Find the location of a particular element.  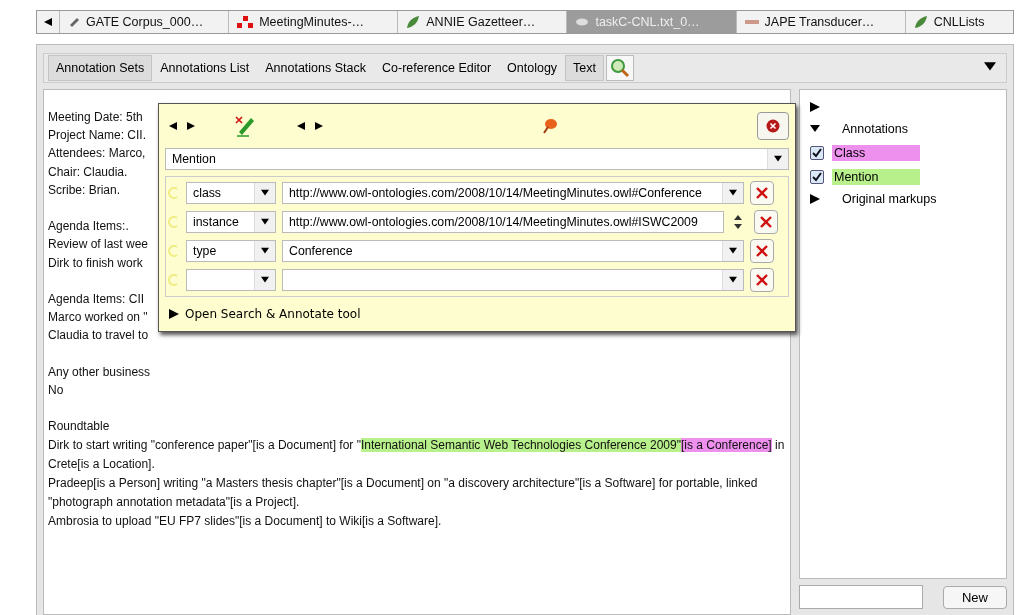

view-toggle-button: Annotations List is located at coordinates (205, 68).